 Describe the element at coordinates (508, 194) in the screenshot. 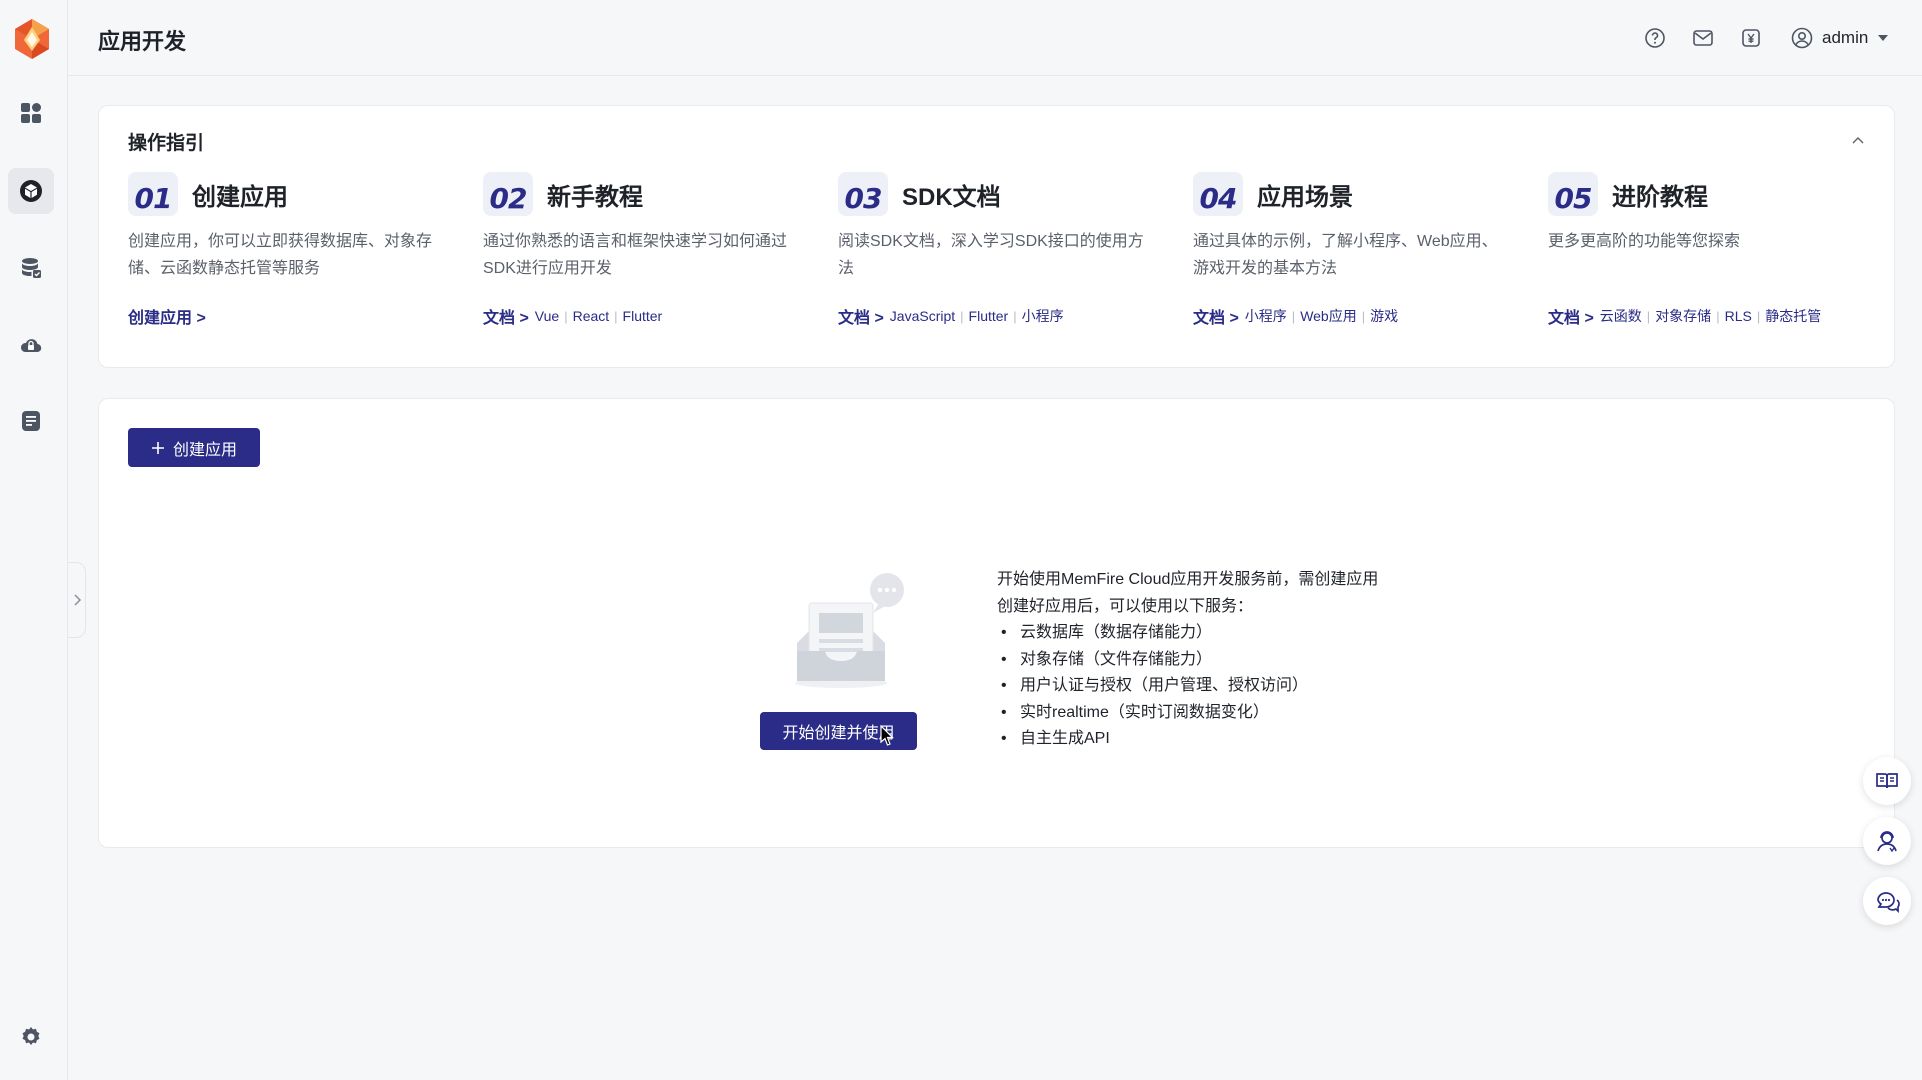

I see `step-number: 02` at that location.